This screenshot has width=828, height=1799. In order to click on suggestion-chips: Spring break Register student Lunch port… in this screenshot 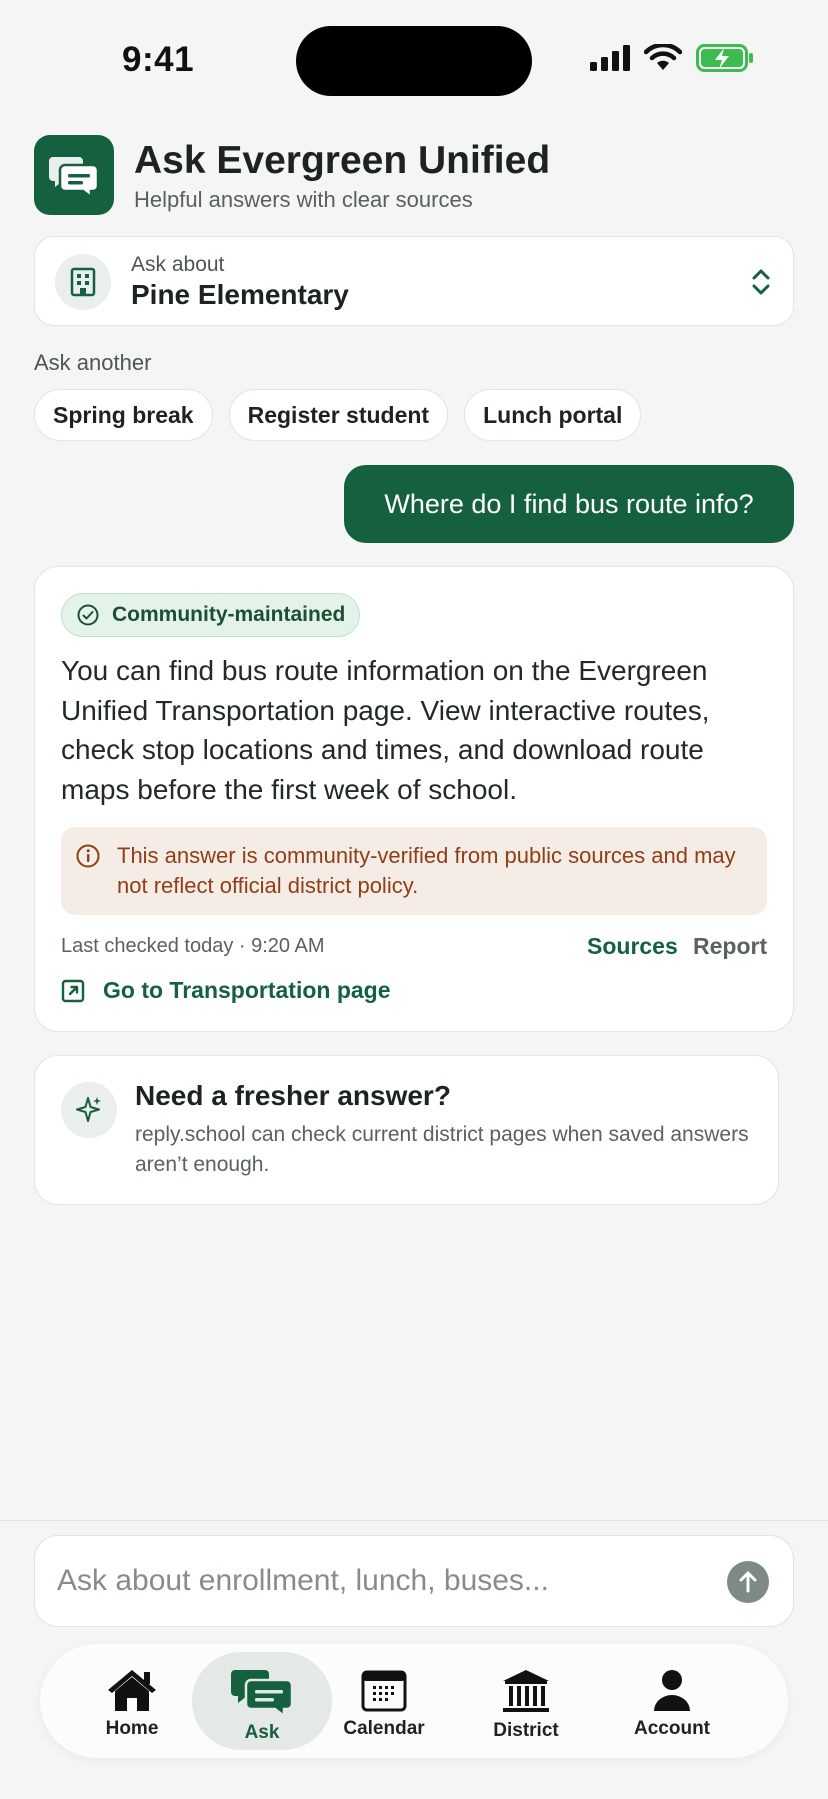, I will do `click(338, 415)`.